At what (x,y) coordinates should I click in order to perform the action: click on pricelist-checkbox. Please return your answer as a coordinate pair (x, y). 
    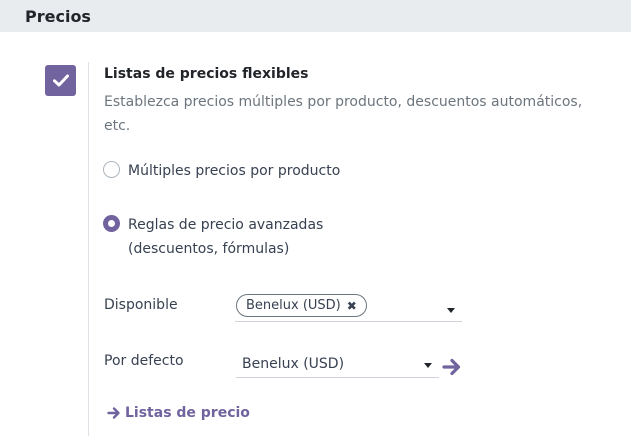
    Looking at the image, I should click on (60, 80).